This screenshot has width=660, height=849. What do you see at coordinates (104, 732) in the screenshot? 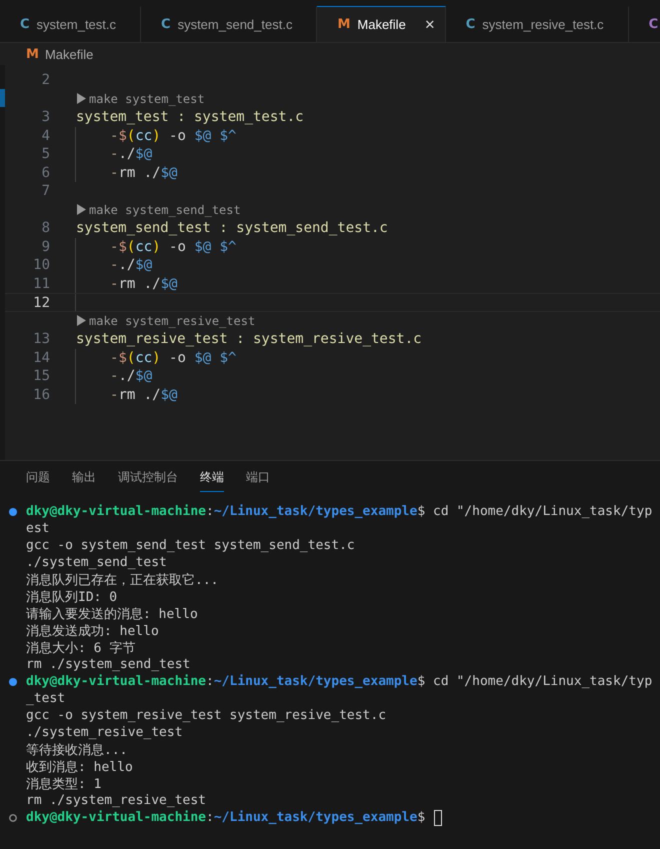
I see `terminal-output: ./system_resive_test` at bounding box center [104, 732].